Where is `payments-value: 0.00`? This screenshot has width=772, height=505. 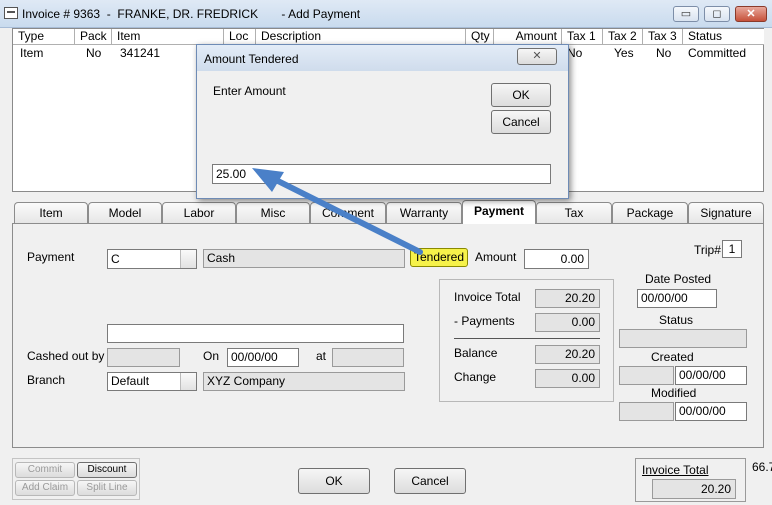 payments-value: 0.00 is located at coordinates (567, 322).